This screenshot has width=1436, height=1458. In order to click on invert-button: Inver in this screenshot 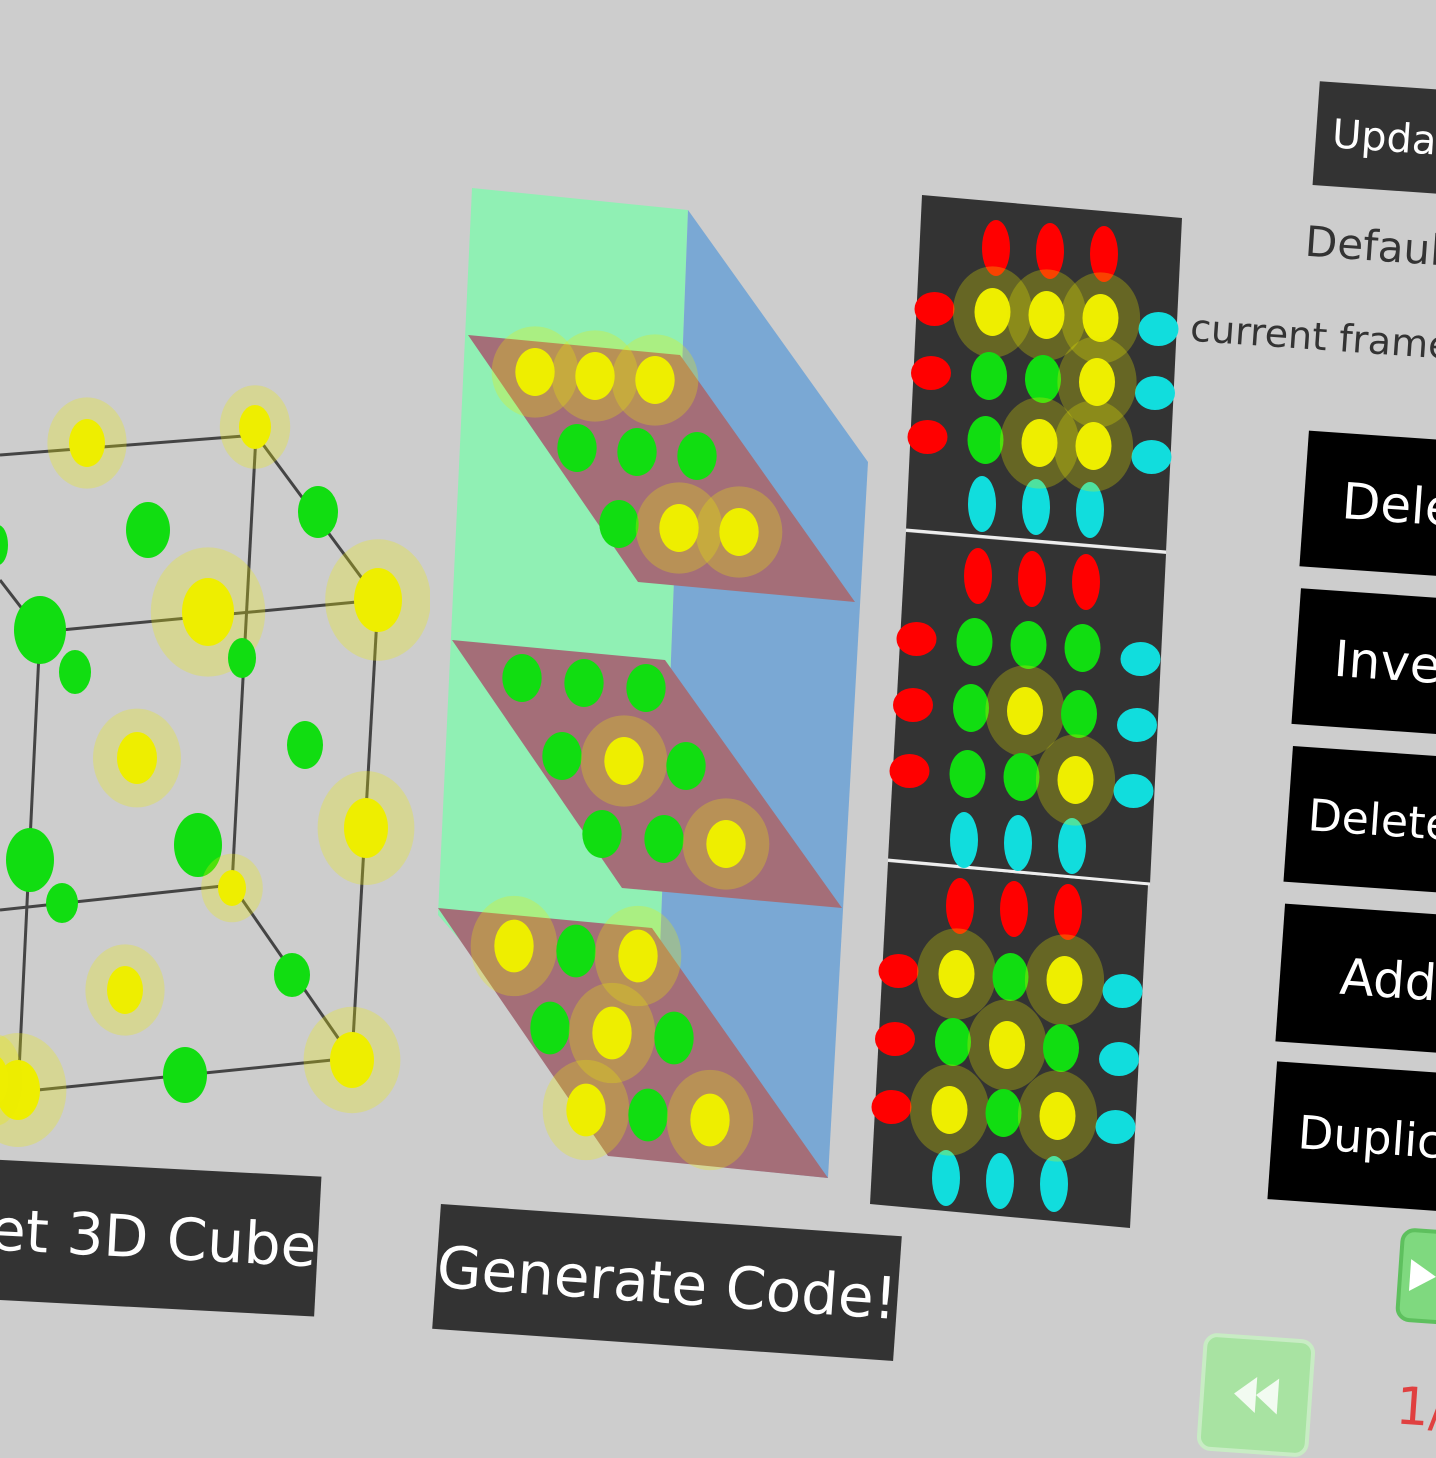, I will do `click(1363, 662)`.